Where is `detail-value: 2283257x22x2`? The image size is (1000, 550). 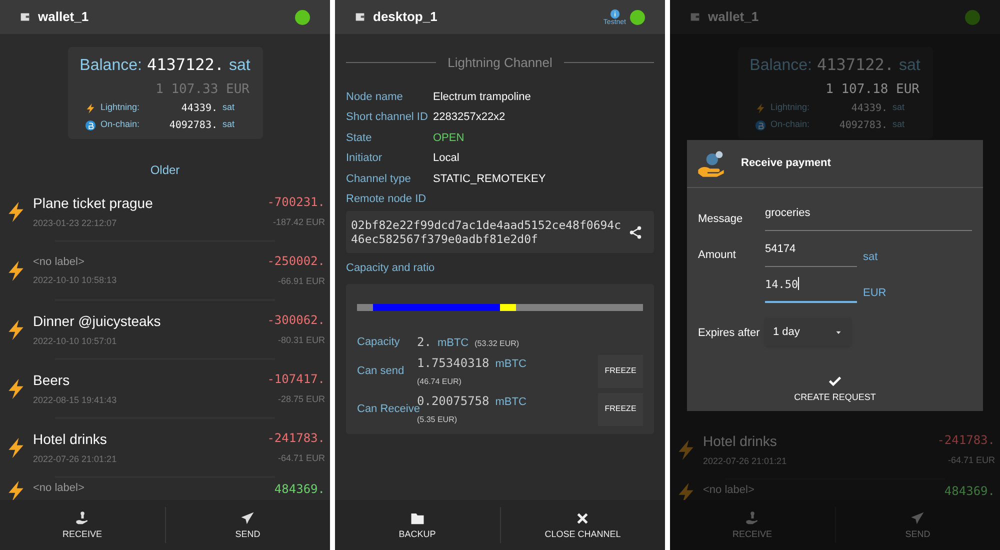 detail-value: 2283257x22x2 is located at coordinates (469, 117).